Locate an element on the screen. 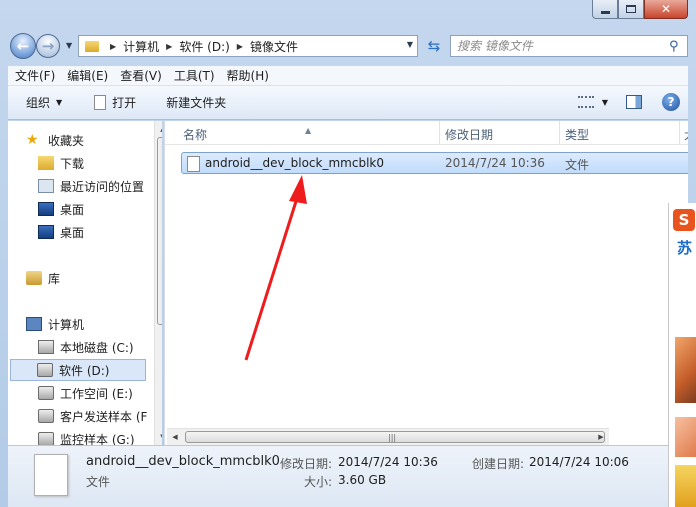  navigation-pane-scrollbar: ▲ ▼ is located at coordinates (158, 283).